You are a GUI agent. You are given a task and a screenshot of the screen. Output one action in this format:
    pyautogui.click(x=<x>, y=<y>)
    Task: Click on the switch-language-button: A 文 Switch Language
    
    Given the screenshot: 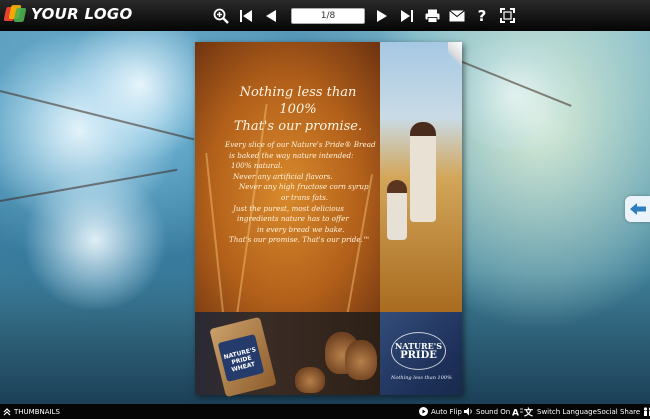 What is the action you would take?
    pyautogui.click(x=554, y=411)
    